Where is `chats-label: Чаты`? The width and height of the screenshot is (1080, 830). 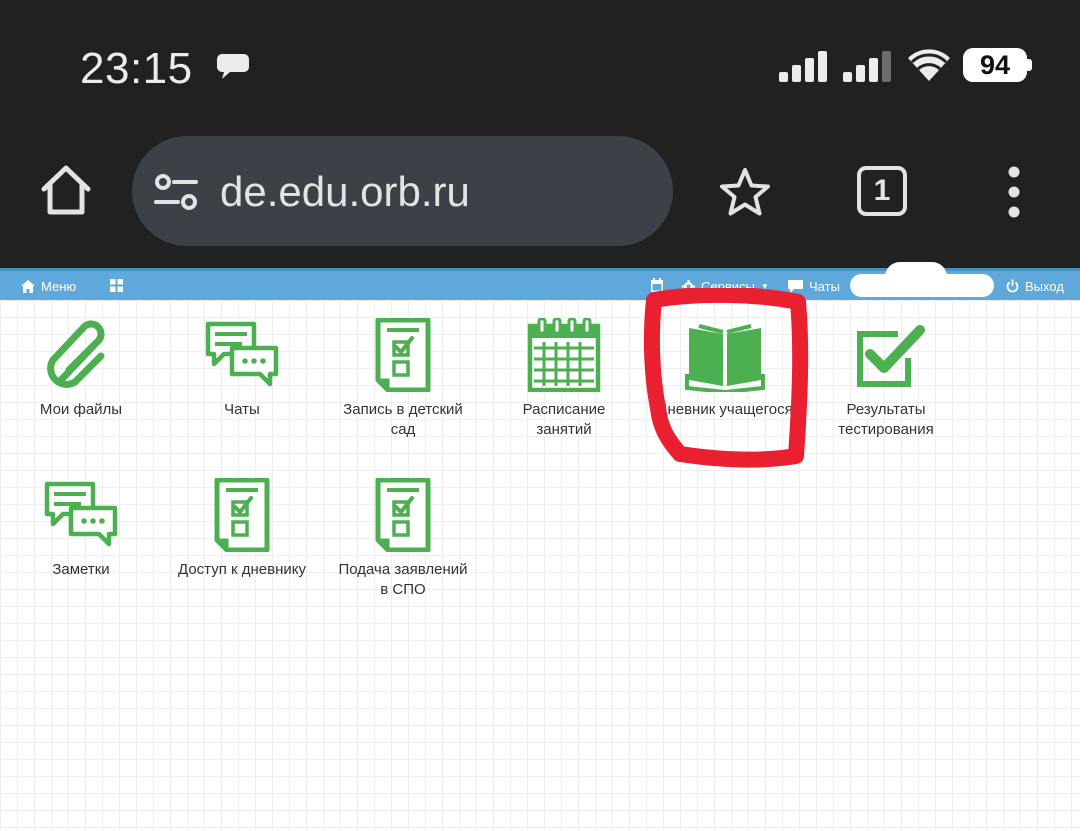 chats-label: Чаты is located at coordinates (824, 286).